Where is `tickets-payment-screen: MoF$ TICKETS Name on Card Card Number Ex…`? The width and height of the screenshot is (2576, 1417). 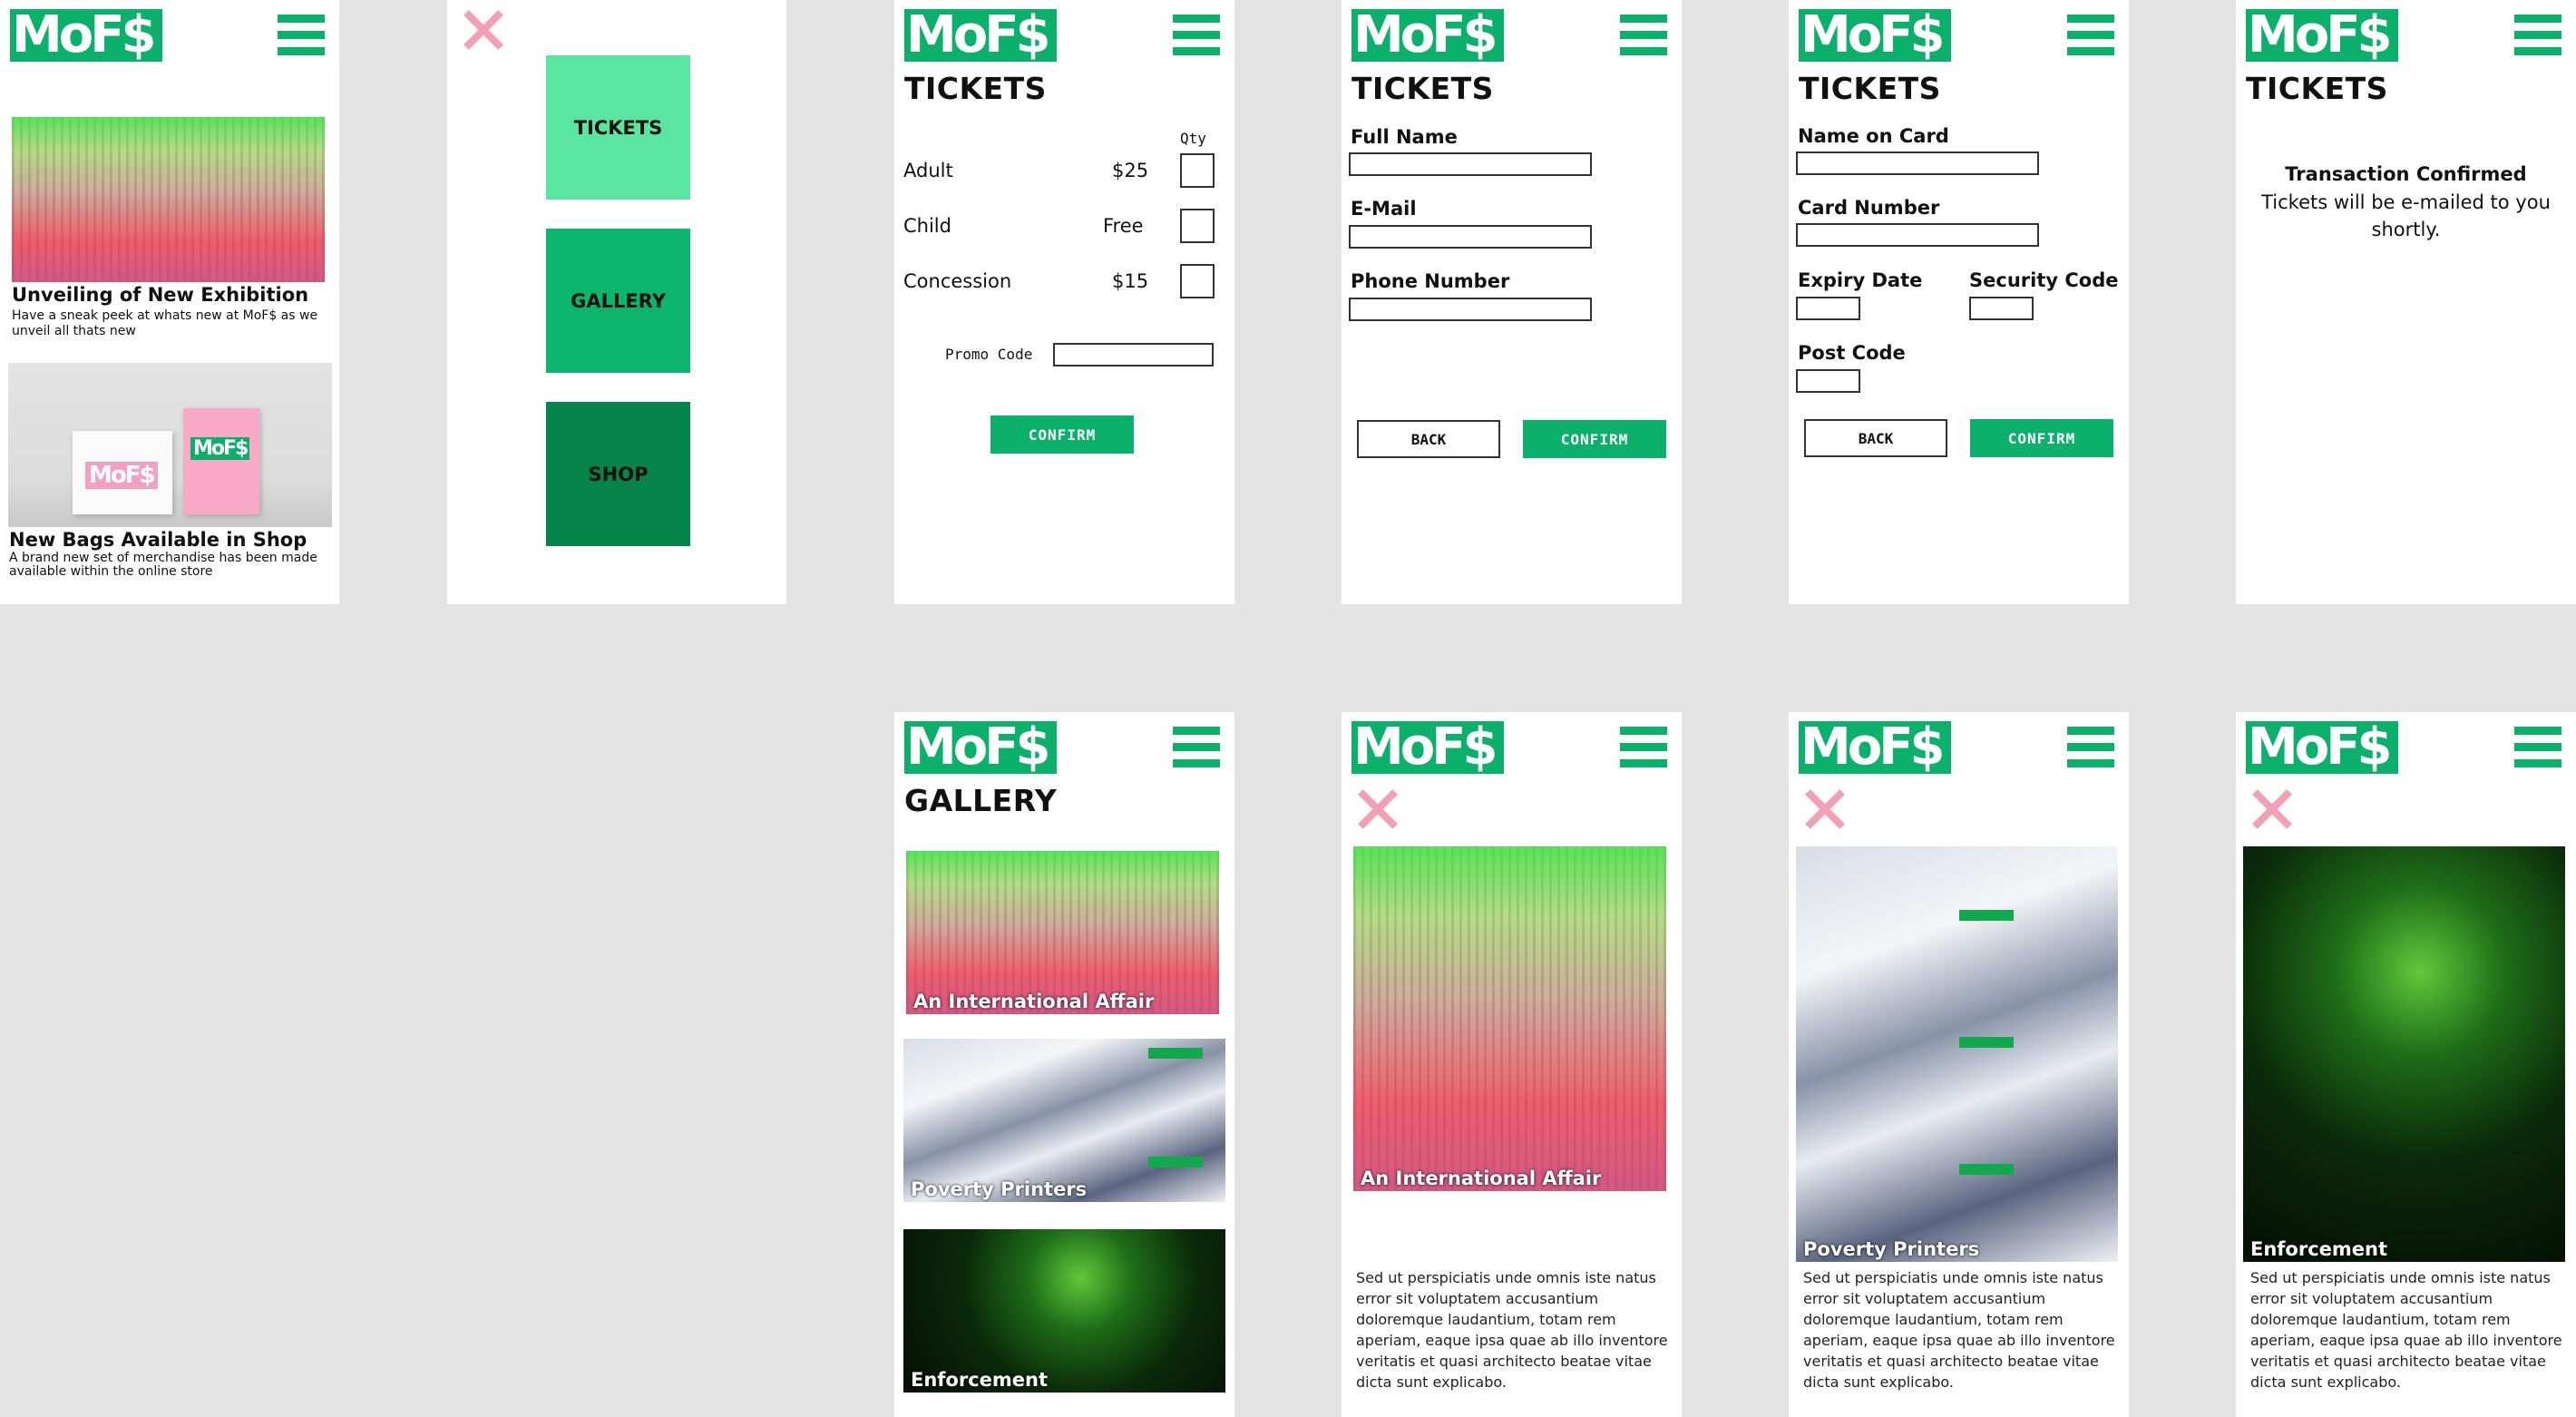
tickets-payment-screen: MoF$ TICKETS Name on Card Card Number Ex… is located at coordinates (1959, 302).